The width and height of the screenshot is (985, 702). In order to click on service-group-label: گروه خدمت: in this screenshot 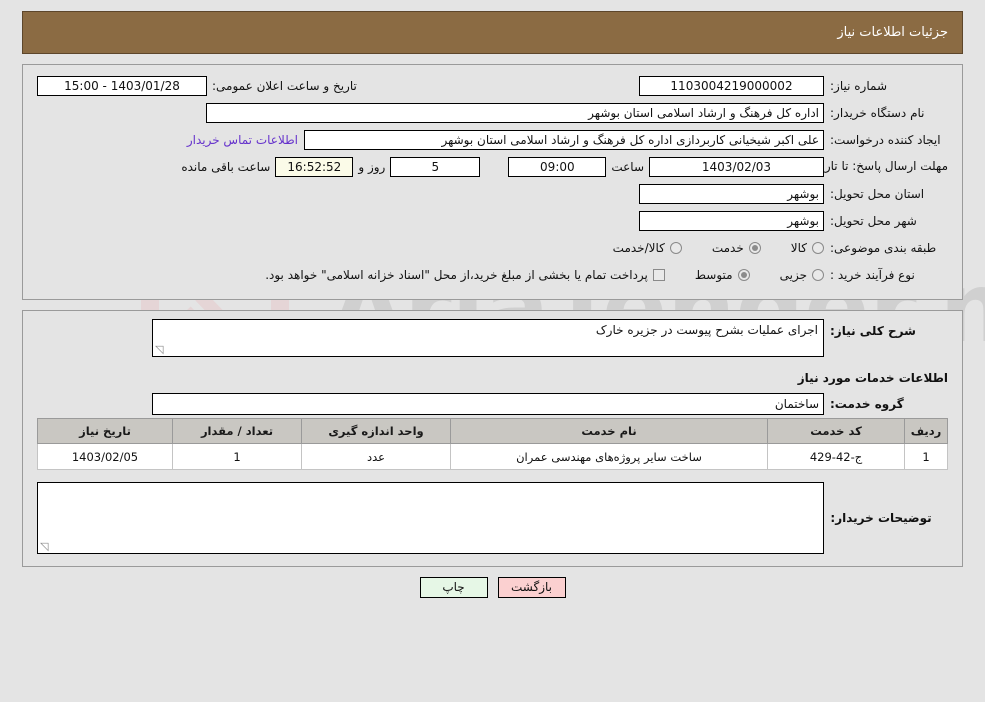, I will do `click(867, 403)`.